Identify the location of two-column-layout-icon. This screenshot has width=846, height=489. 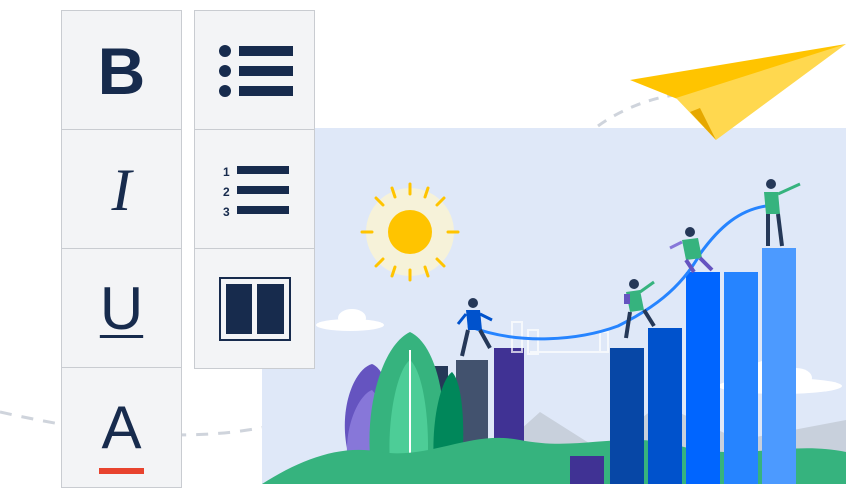
(254, 308).